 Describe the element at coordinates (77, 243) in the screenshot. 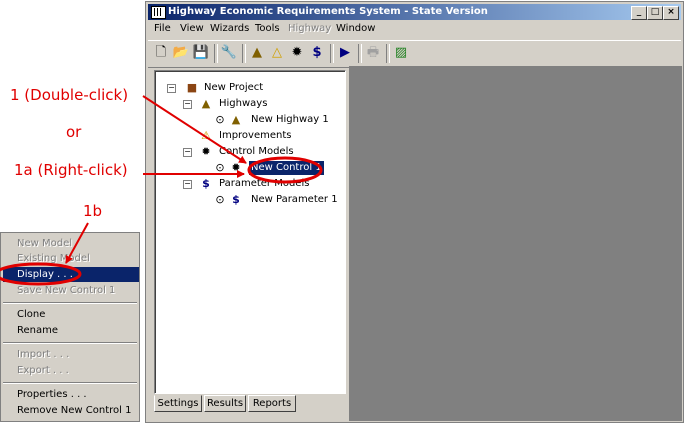

I see `arrow-1b` at that location.